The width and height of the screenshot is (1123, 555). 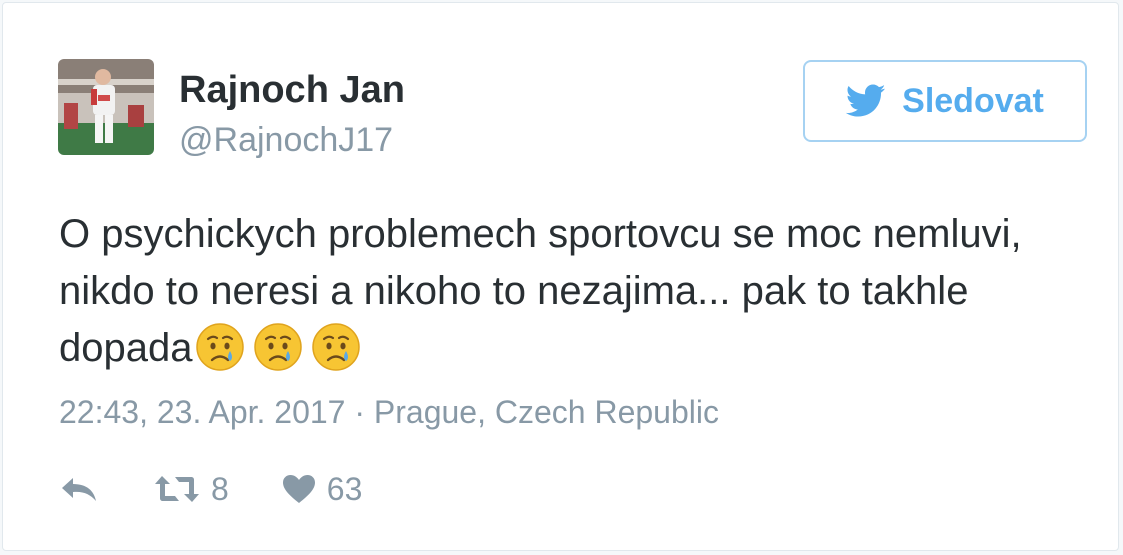 What do you see at coordinates (126, 348) in the screenshot?
I see `tweet-text-line-3: dopada` at bounding box center [126, 348].